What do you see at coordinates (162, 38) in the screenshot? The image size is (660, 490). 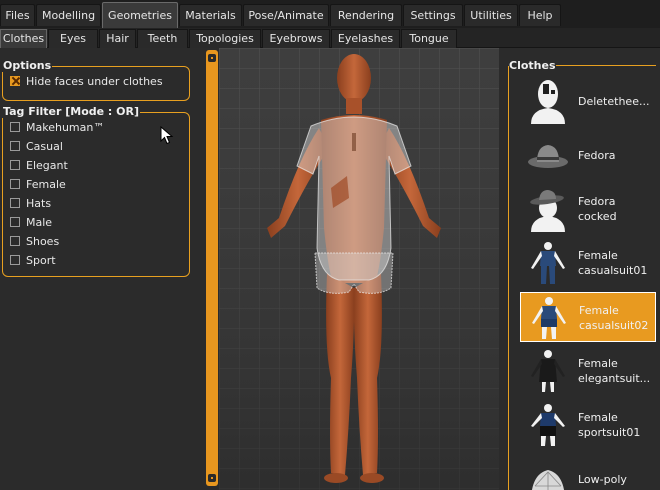 I see `subtab-teeth: Teeth` at bounding box center [162, 38].